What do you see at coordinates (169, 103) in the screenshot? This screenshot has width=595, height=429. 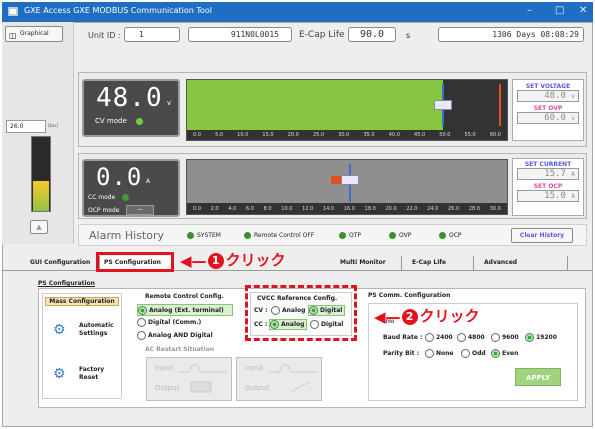 I see `voltage-unit: v` at bounding box center [169, 103].